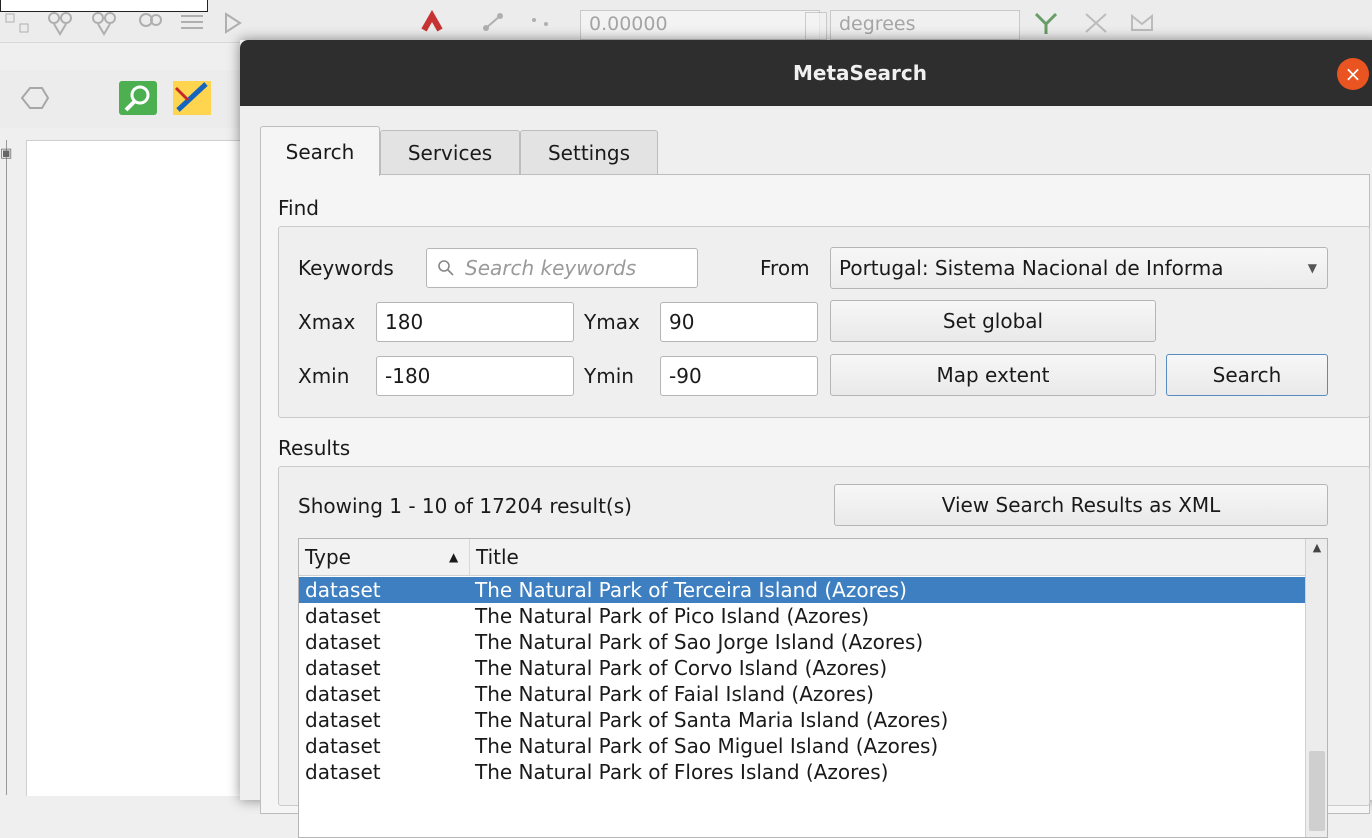 This screenshot has width=1372, height=838. Describe the element at coordinates (1081, 505) in the screenshot. I see `view-xml-button: View Search Results as XML` at that location.